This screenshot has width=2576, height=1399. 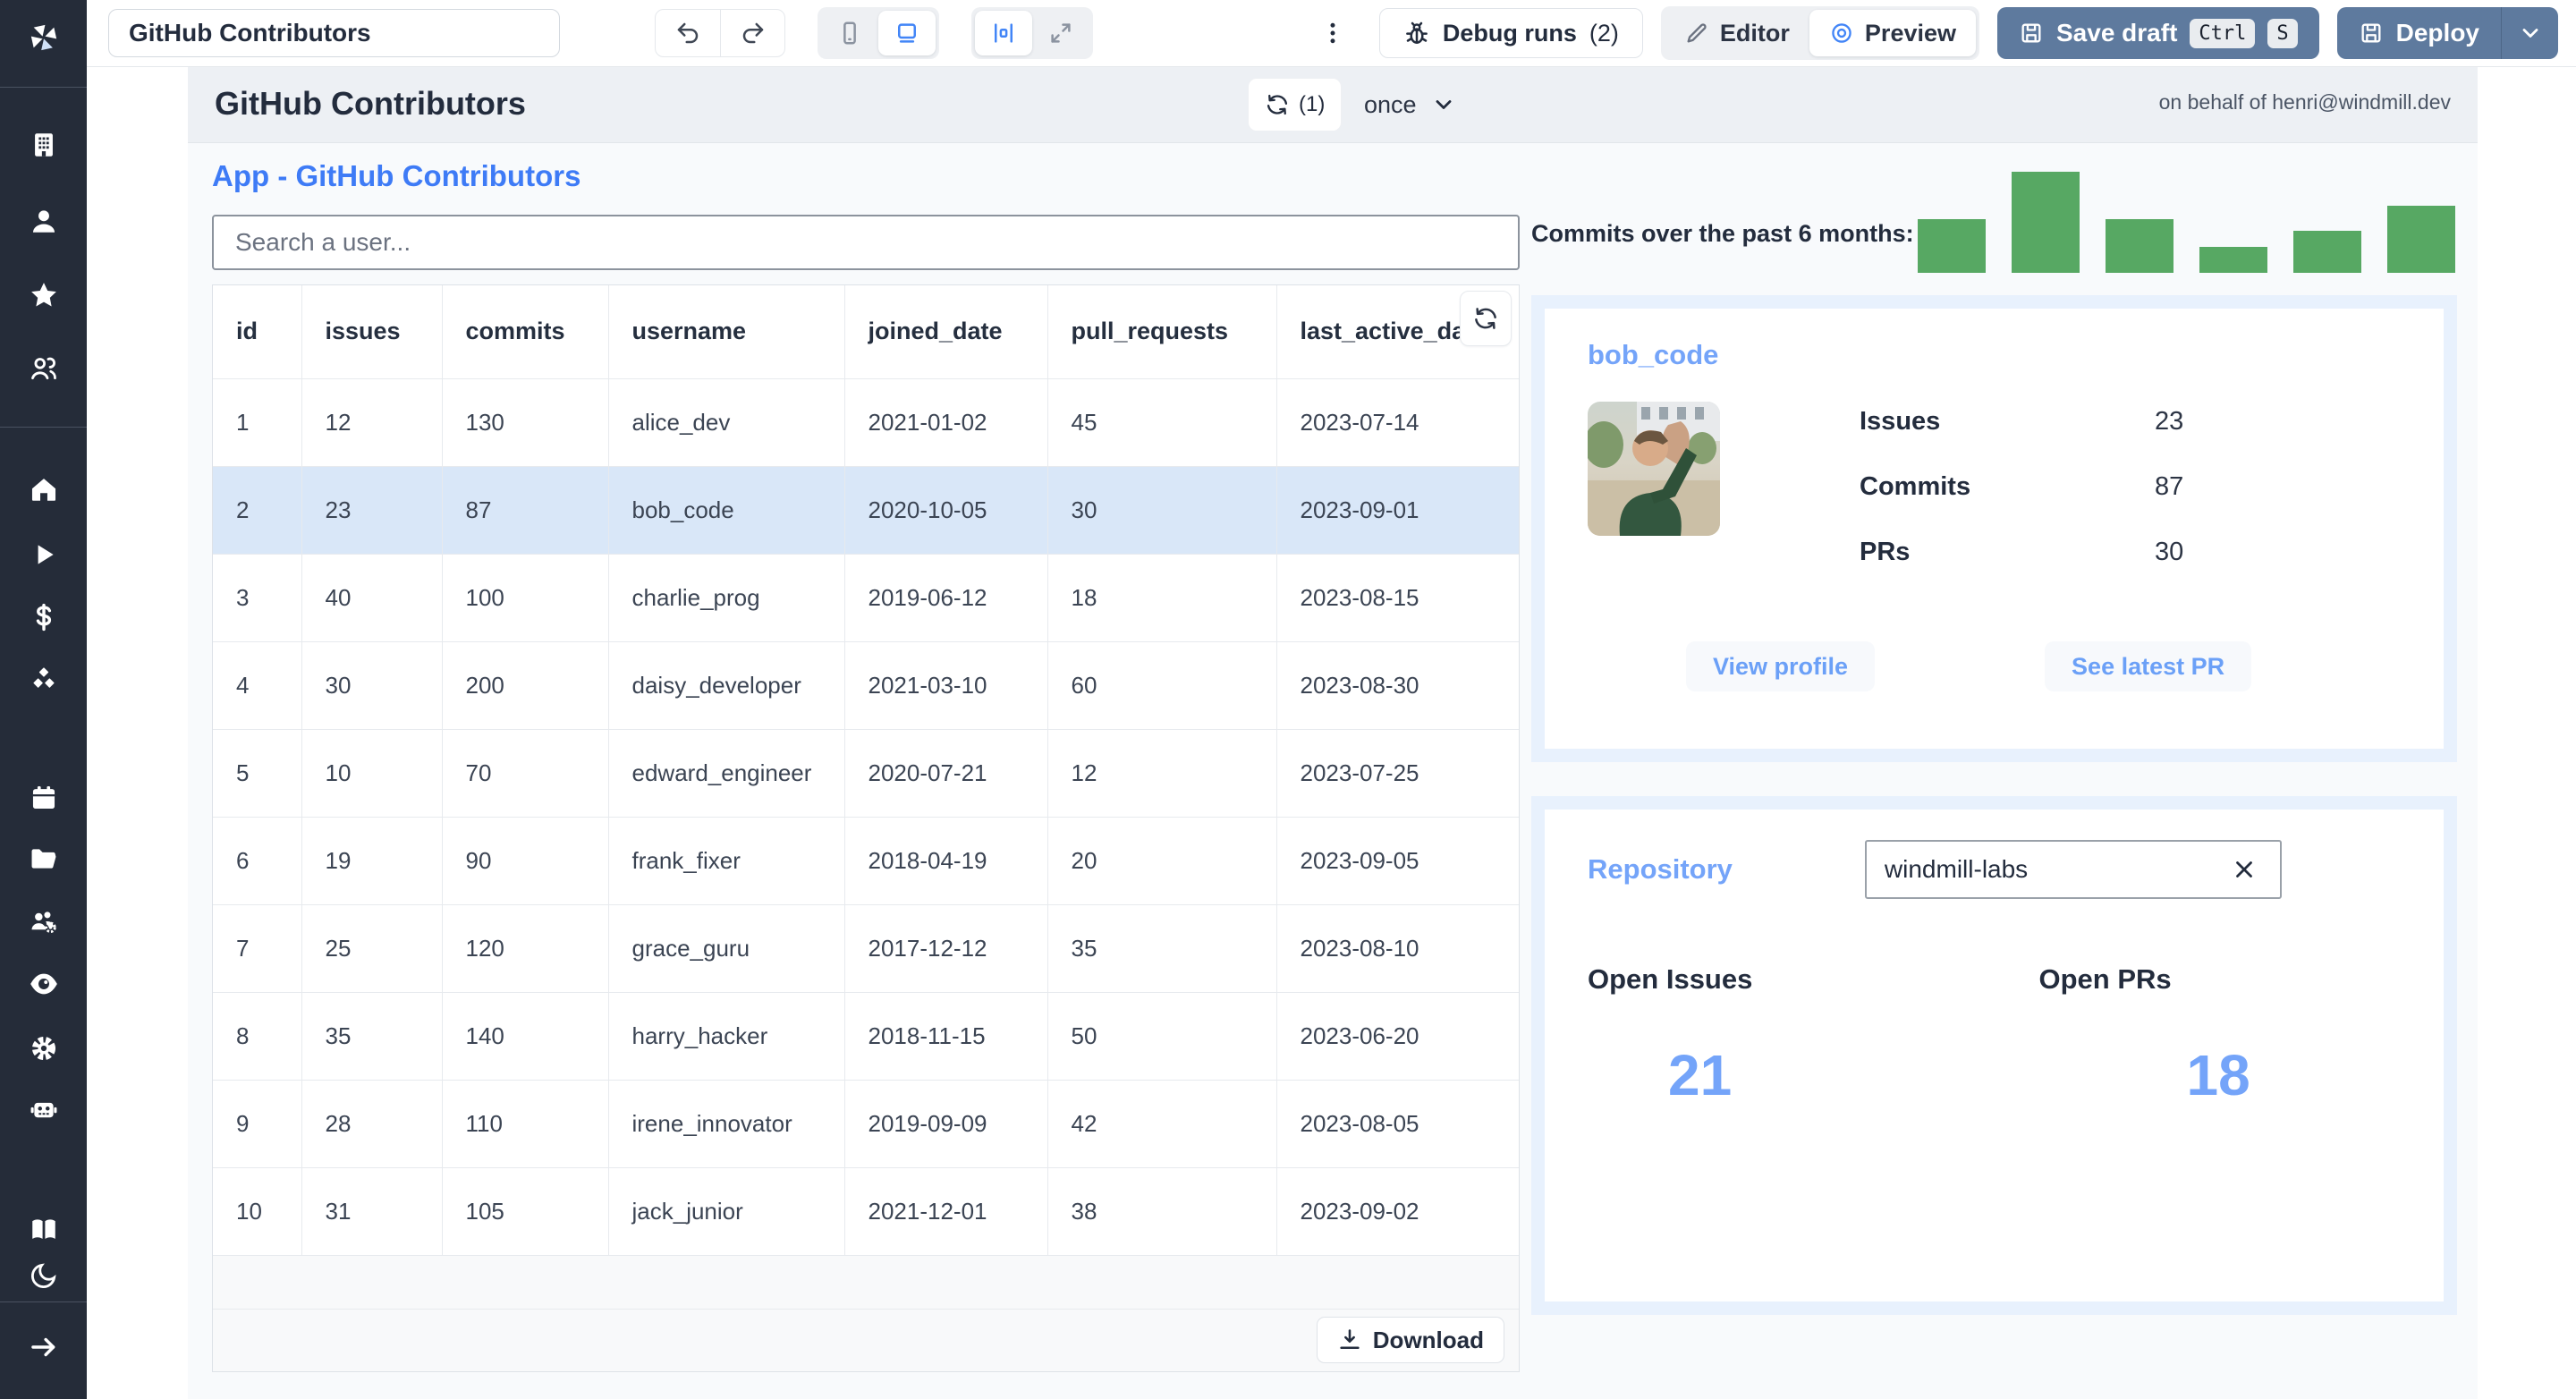 What do you see at coordinates (2110, 552) in the screenshot?
I see `user-stat-row: PRs 30` at bounding box center [2110, 552].